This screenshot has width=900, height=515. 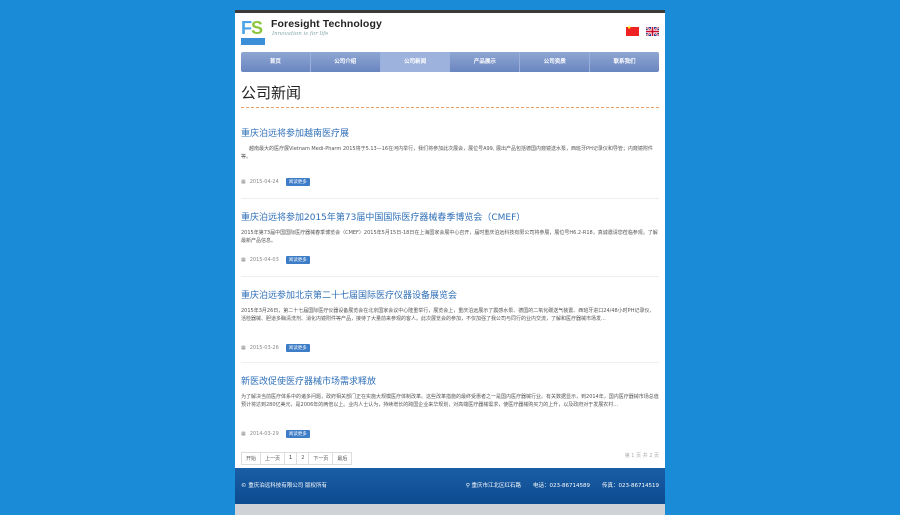 What do you see at coordinates (641, 456) in the screenshot?
I see `page-count: 第 1 页 共 2 页` at bounding box center [641, 456].